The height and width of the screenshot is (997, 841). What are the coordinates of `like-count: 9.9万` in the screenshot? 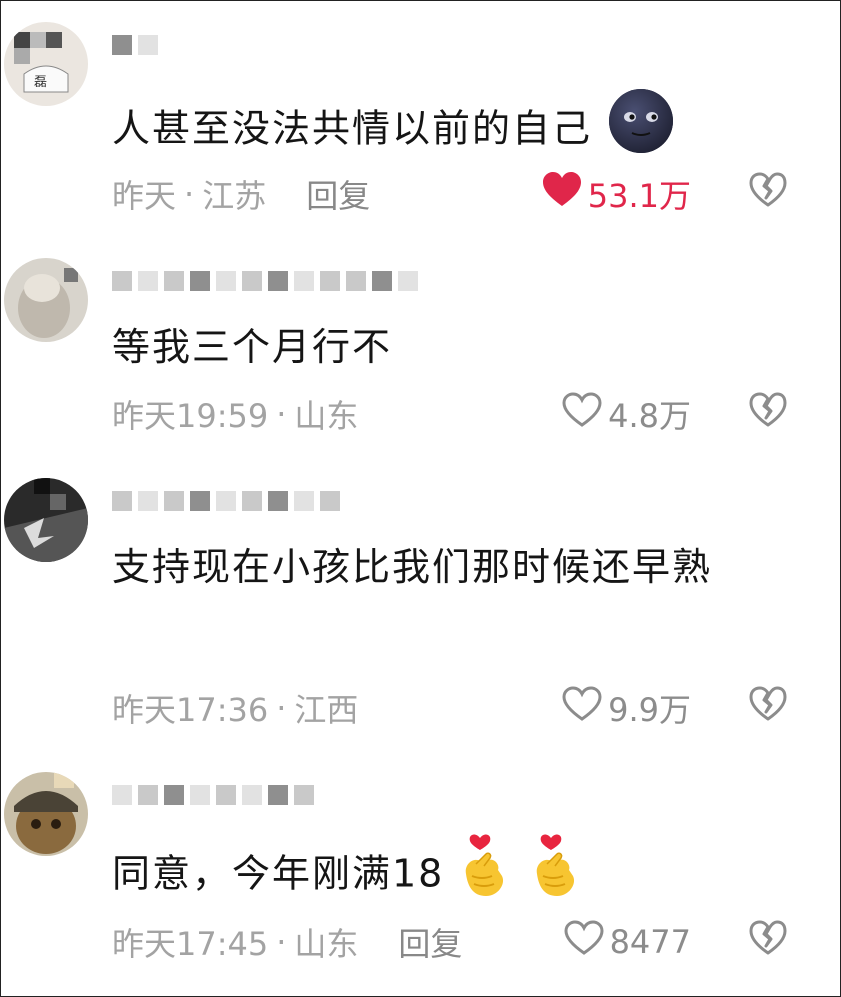 It's located at (649, 710).